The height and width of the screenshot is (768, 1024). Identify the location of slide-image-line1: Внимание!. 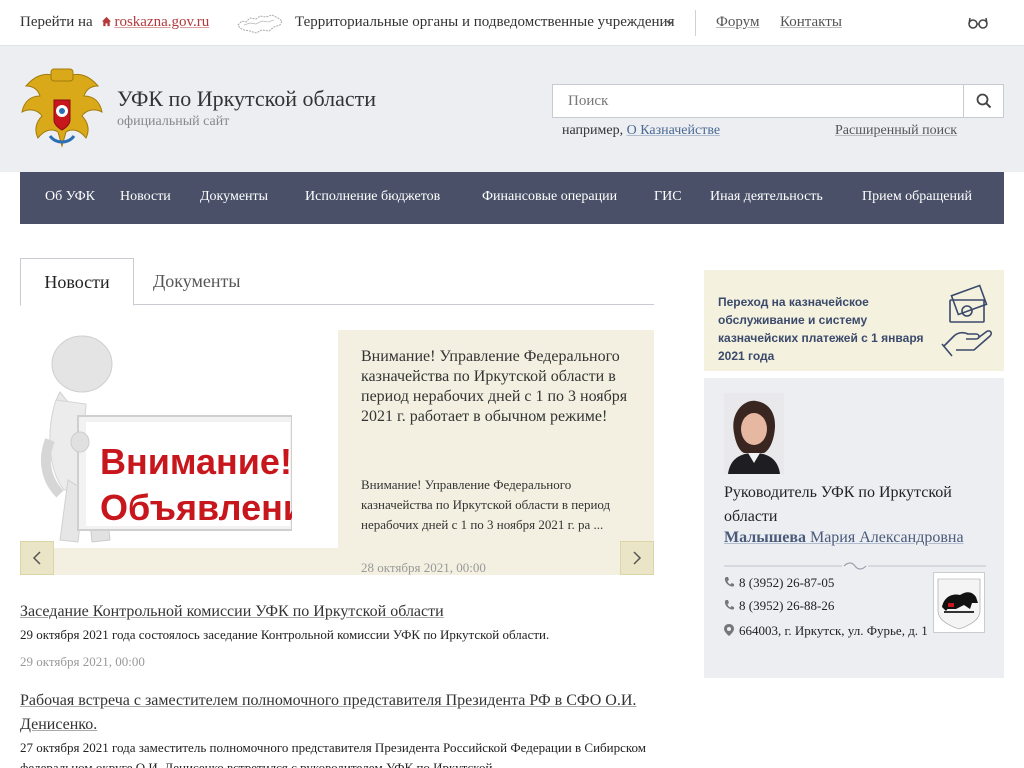
(196, 461).